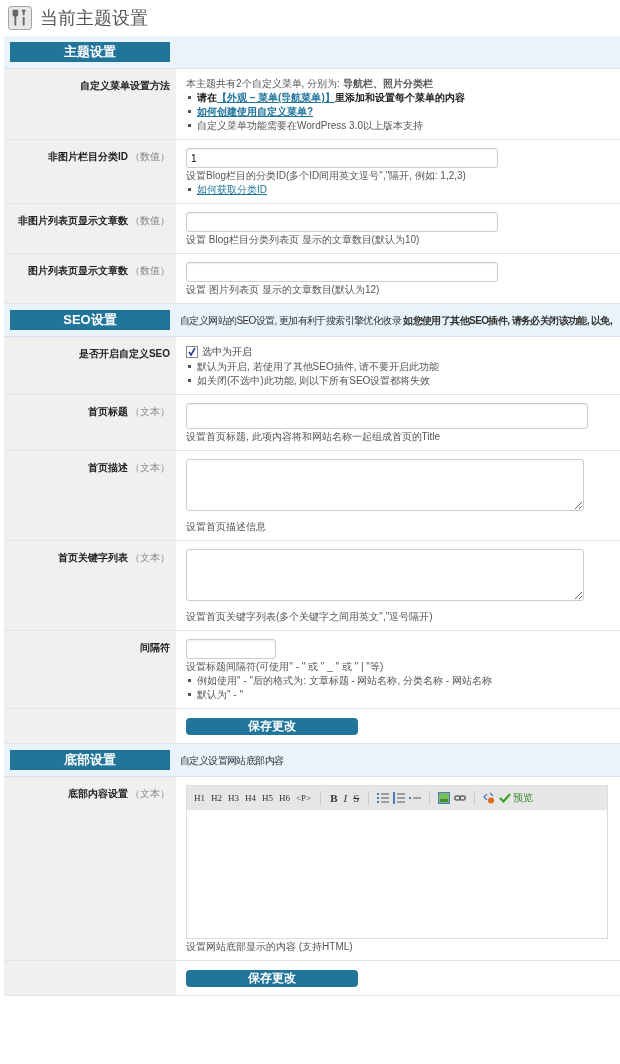 Image resolution: width=620 pixels, height=1064 pixels. What do you see at coordinates (88, 157) in the screenshot?
I see `field-label: 非图片栏目分类ID` at bounding box center [88, 157].